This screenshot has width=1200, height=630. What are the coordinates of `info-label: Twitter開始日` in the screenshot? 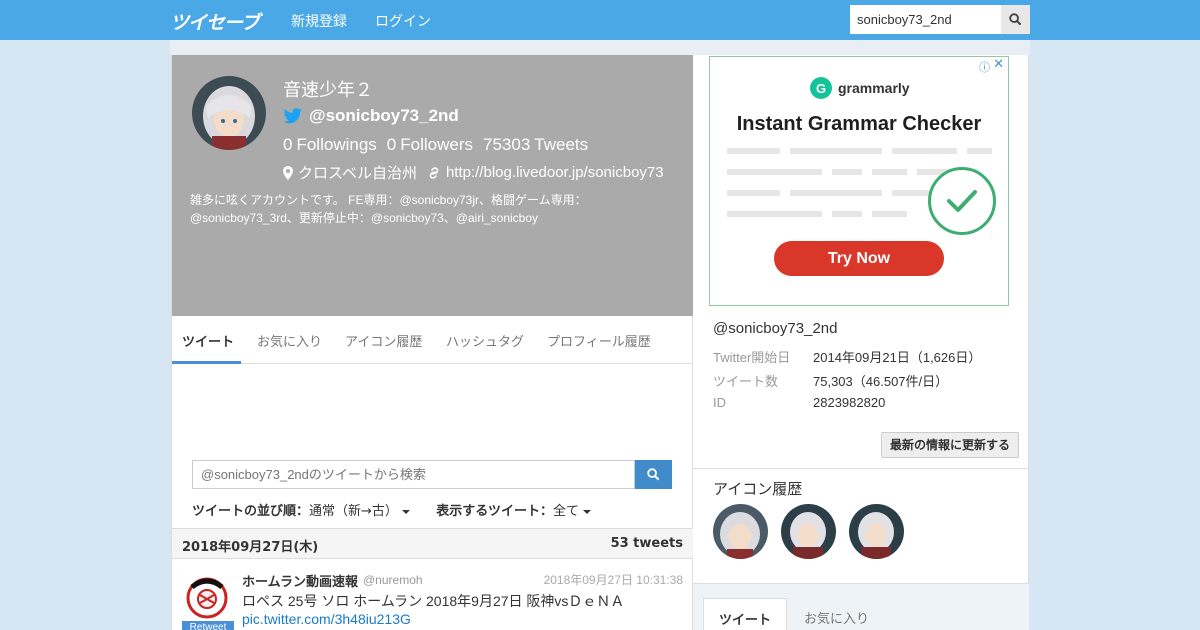 It's located at (752, 357).